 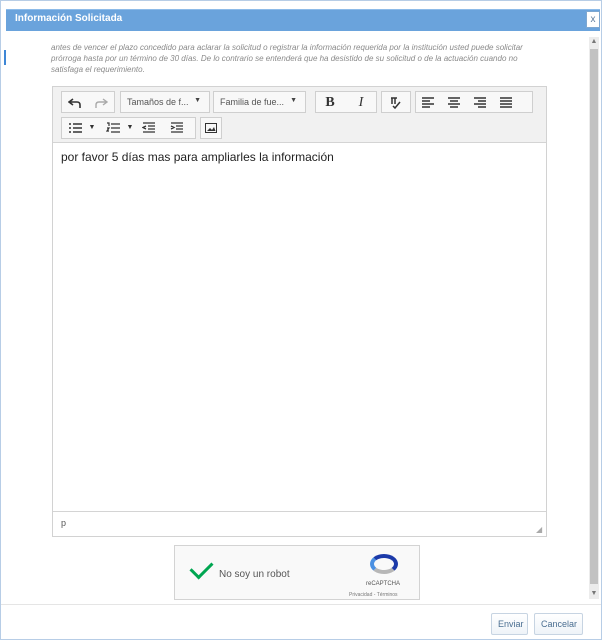 I want to click on undo-icon-svg, so click(x=74, y=102).